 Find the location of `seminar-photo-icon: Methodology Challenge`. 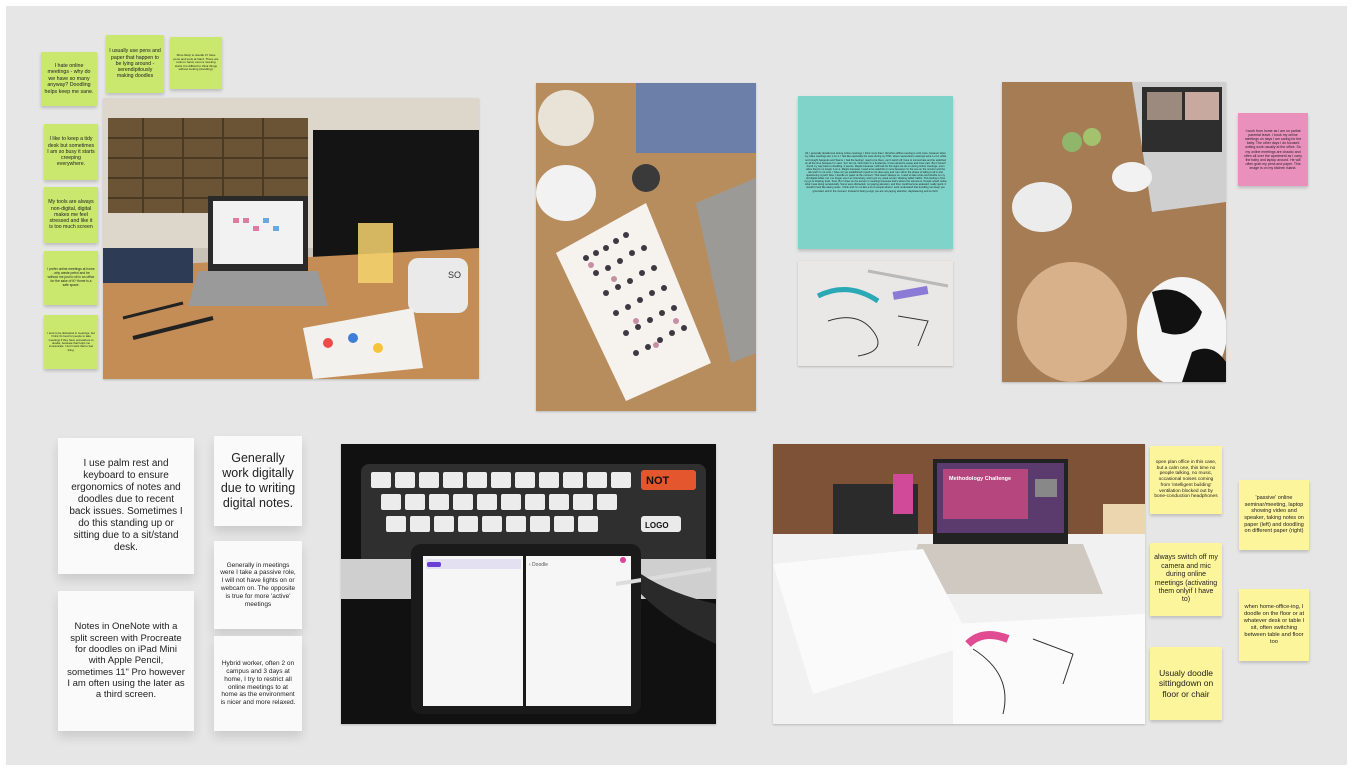

seminar-photo-icon: Methodology Challenge is located at coordinates (959, 584).